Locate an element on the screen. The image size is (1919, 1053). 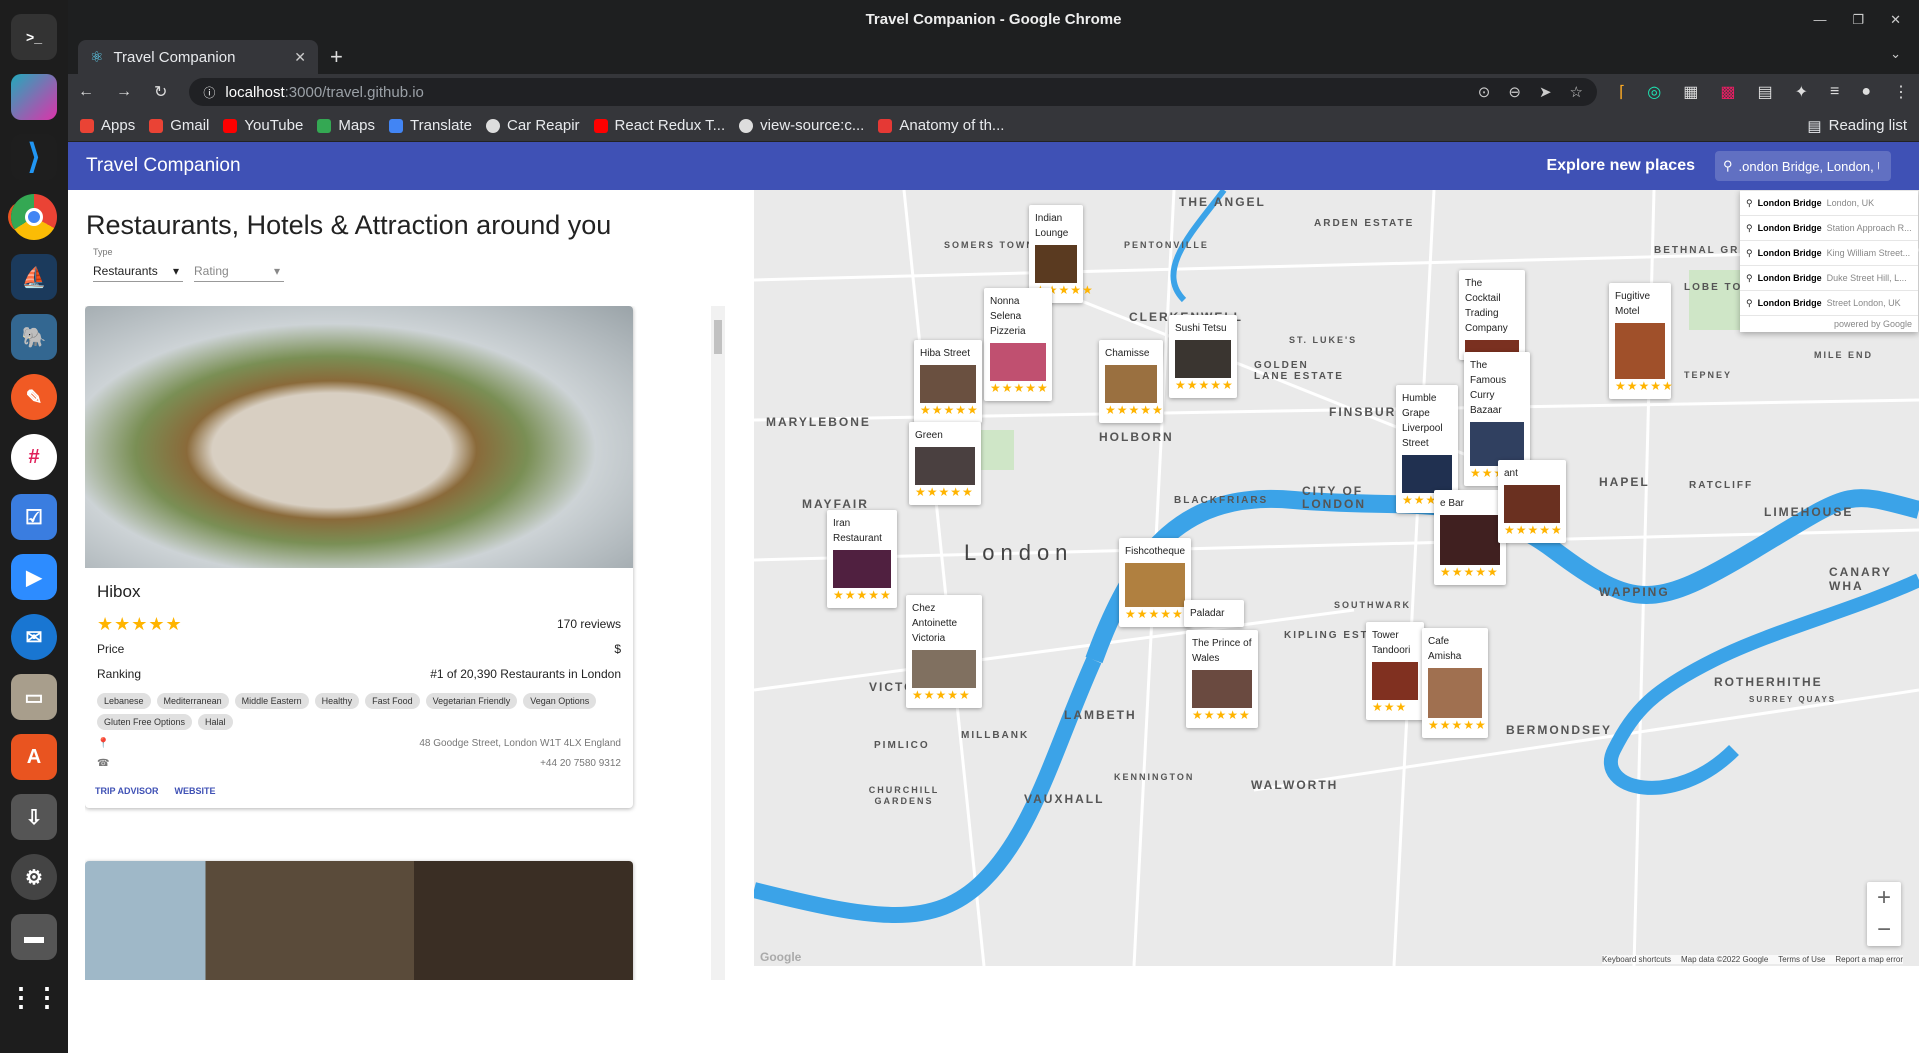
close-icon: ✕ is located at coordinates (1895, 20).